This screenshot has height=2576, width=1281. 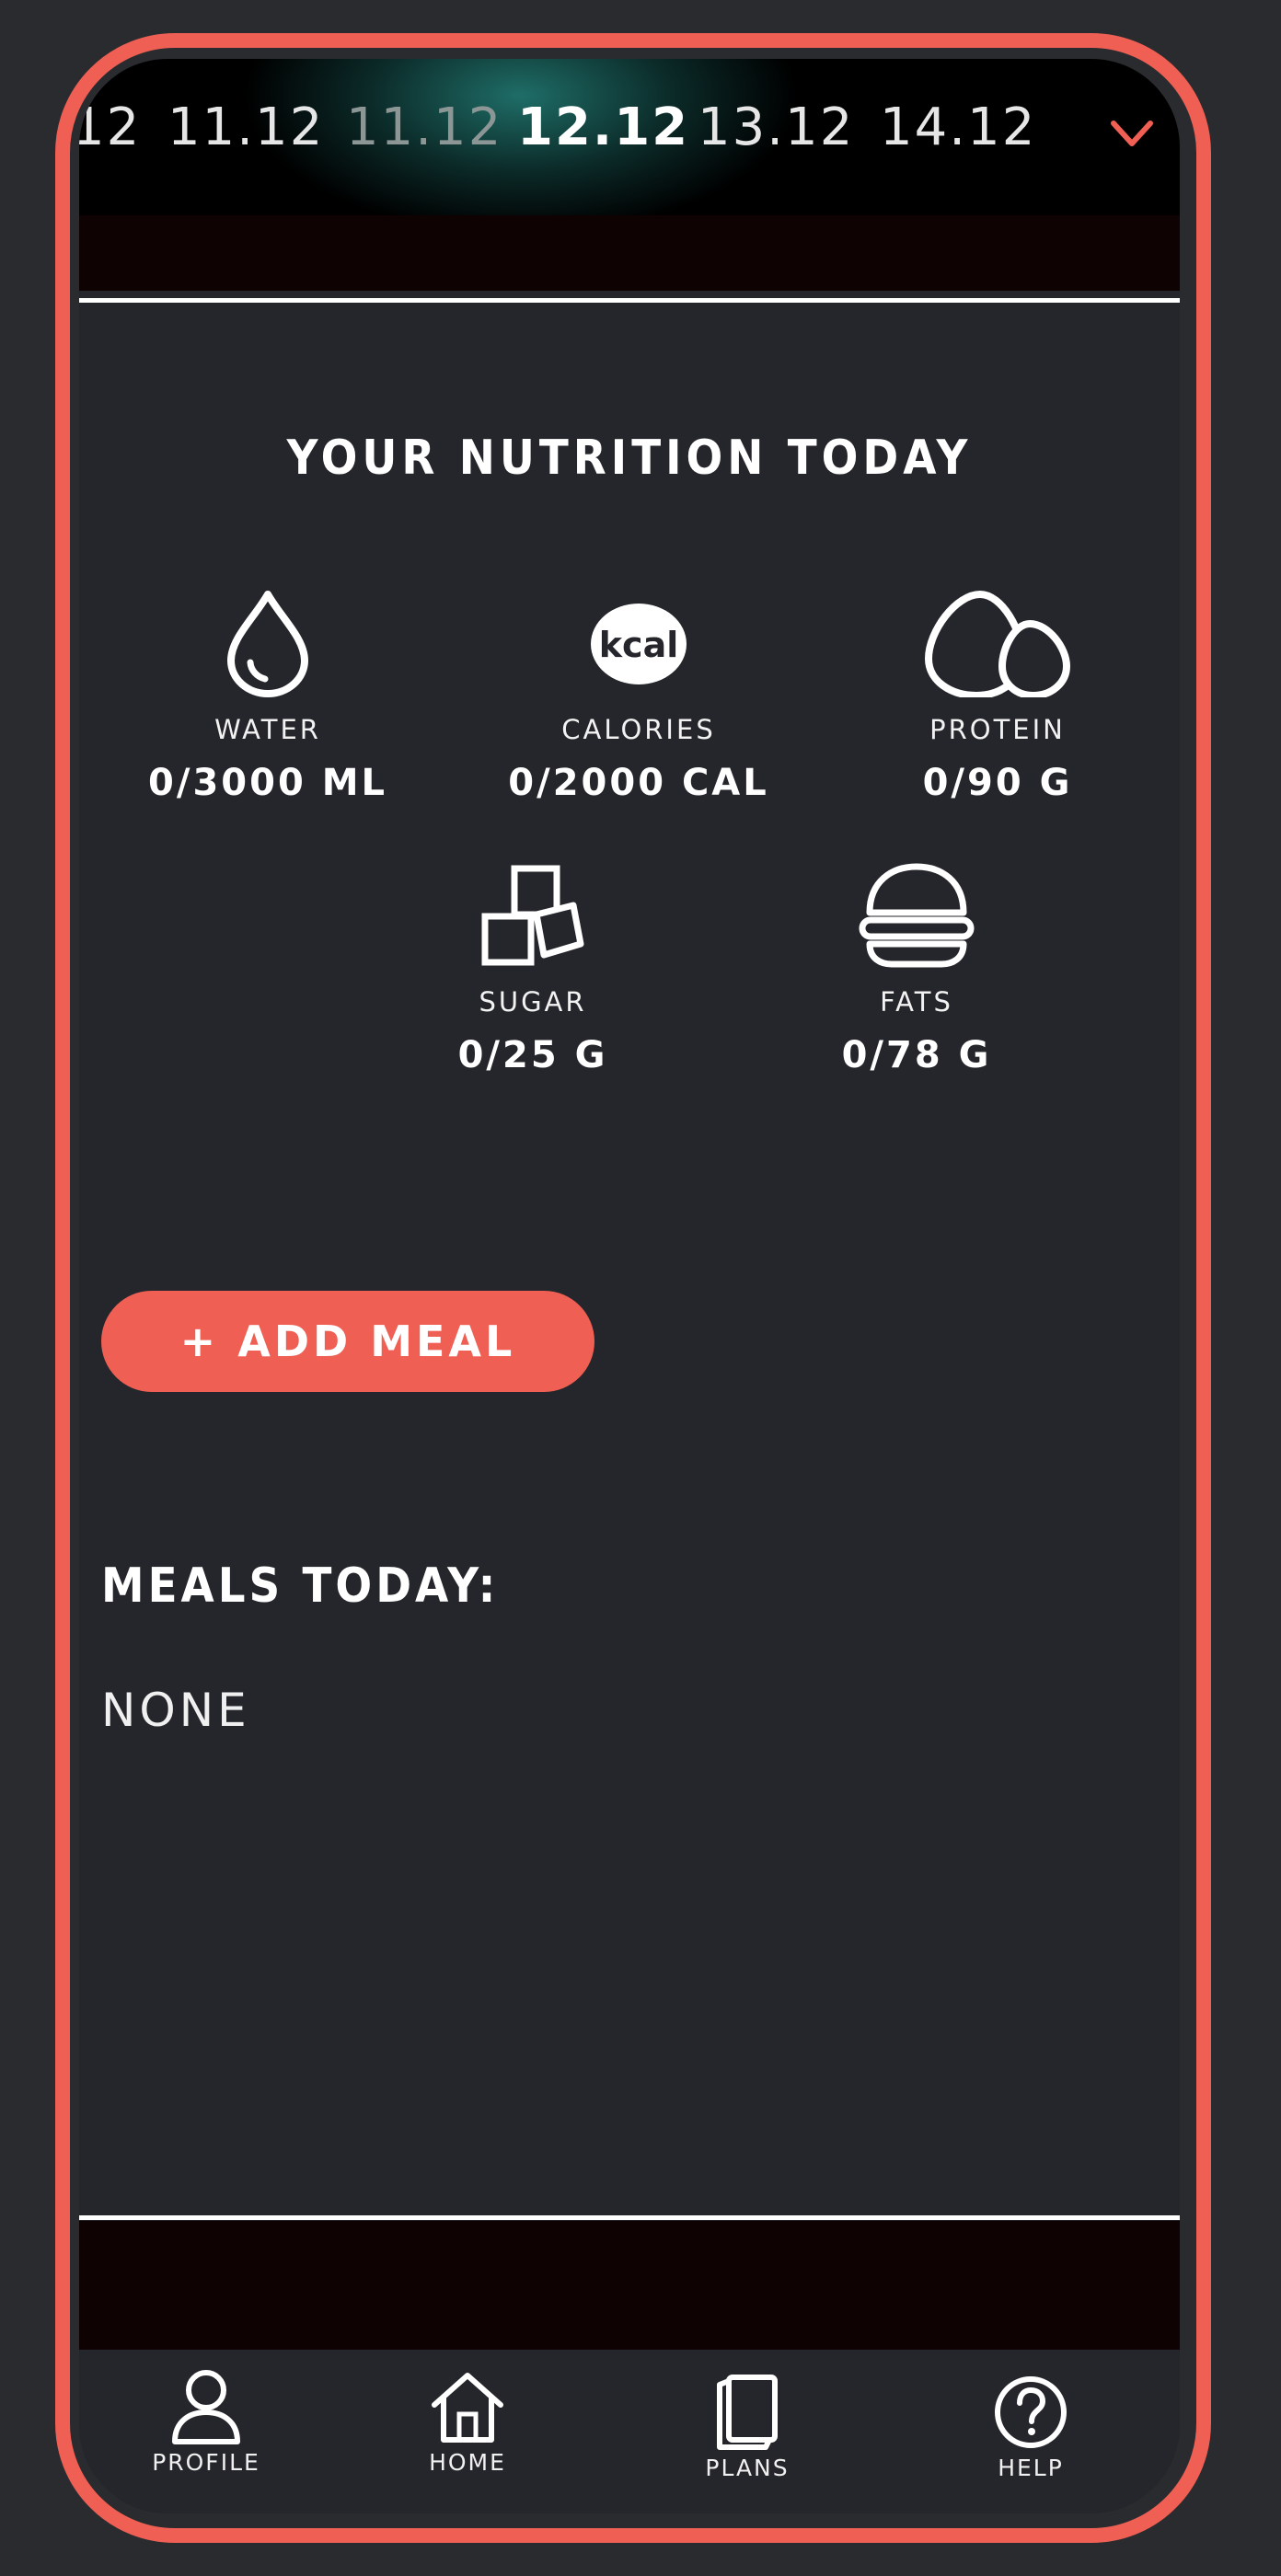 I want to click on nav-help: HELP, so click(x=1031, y=2427).